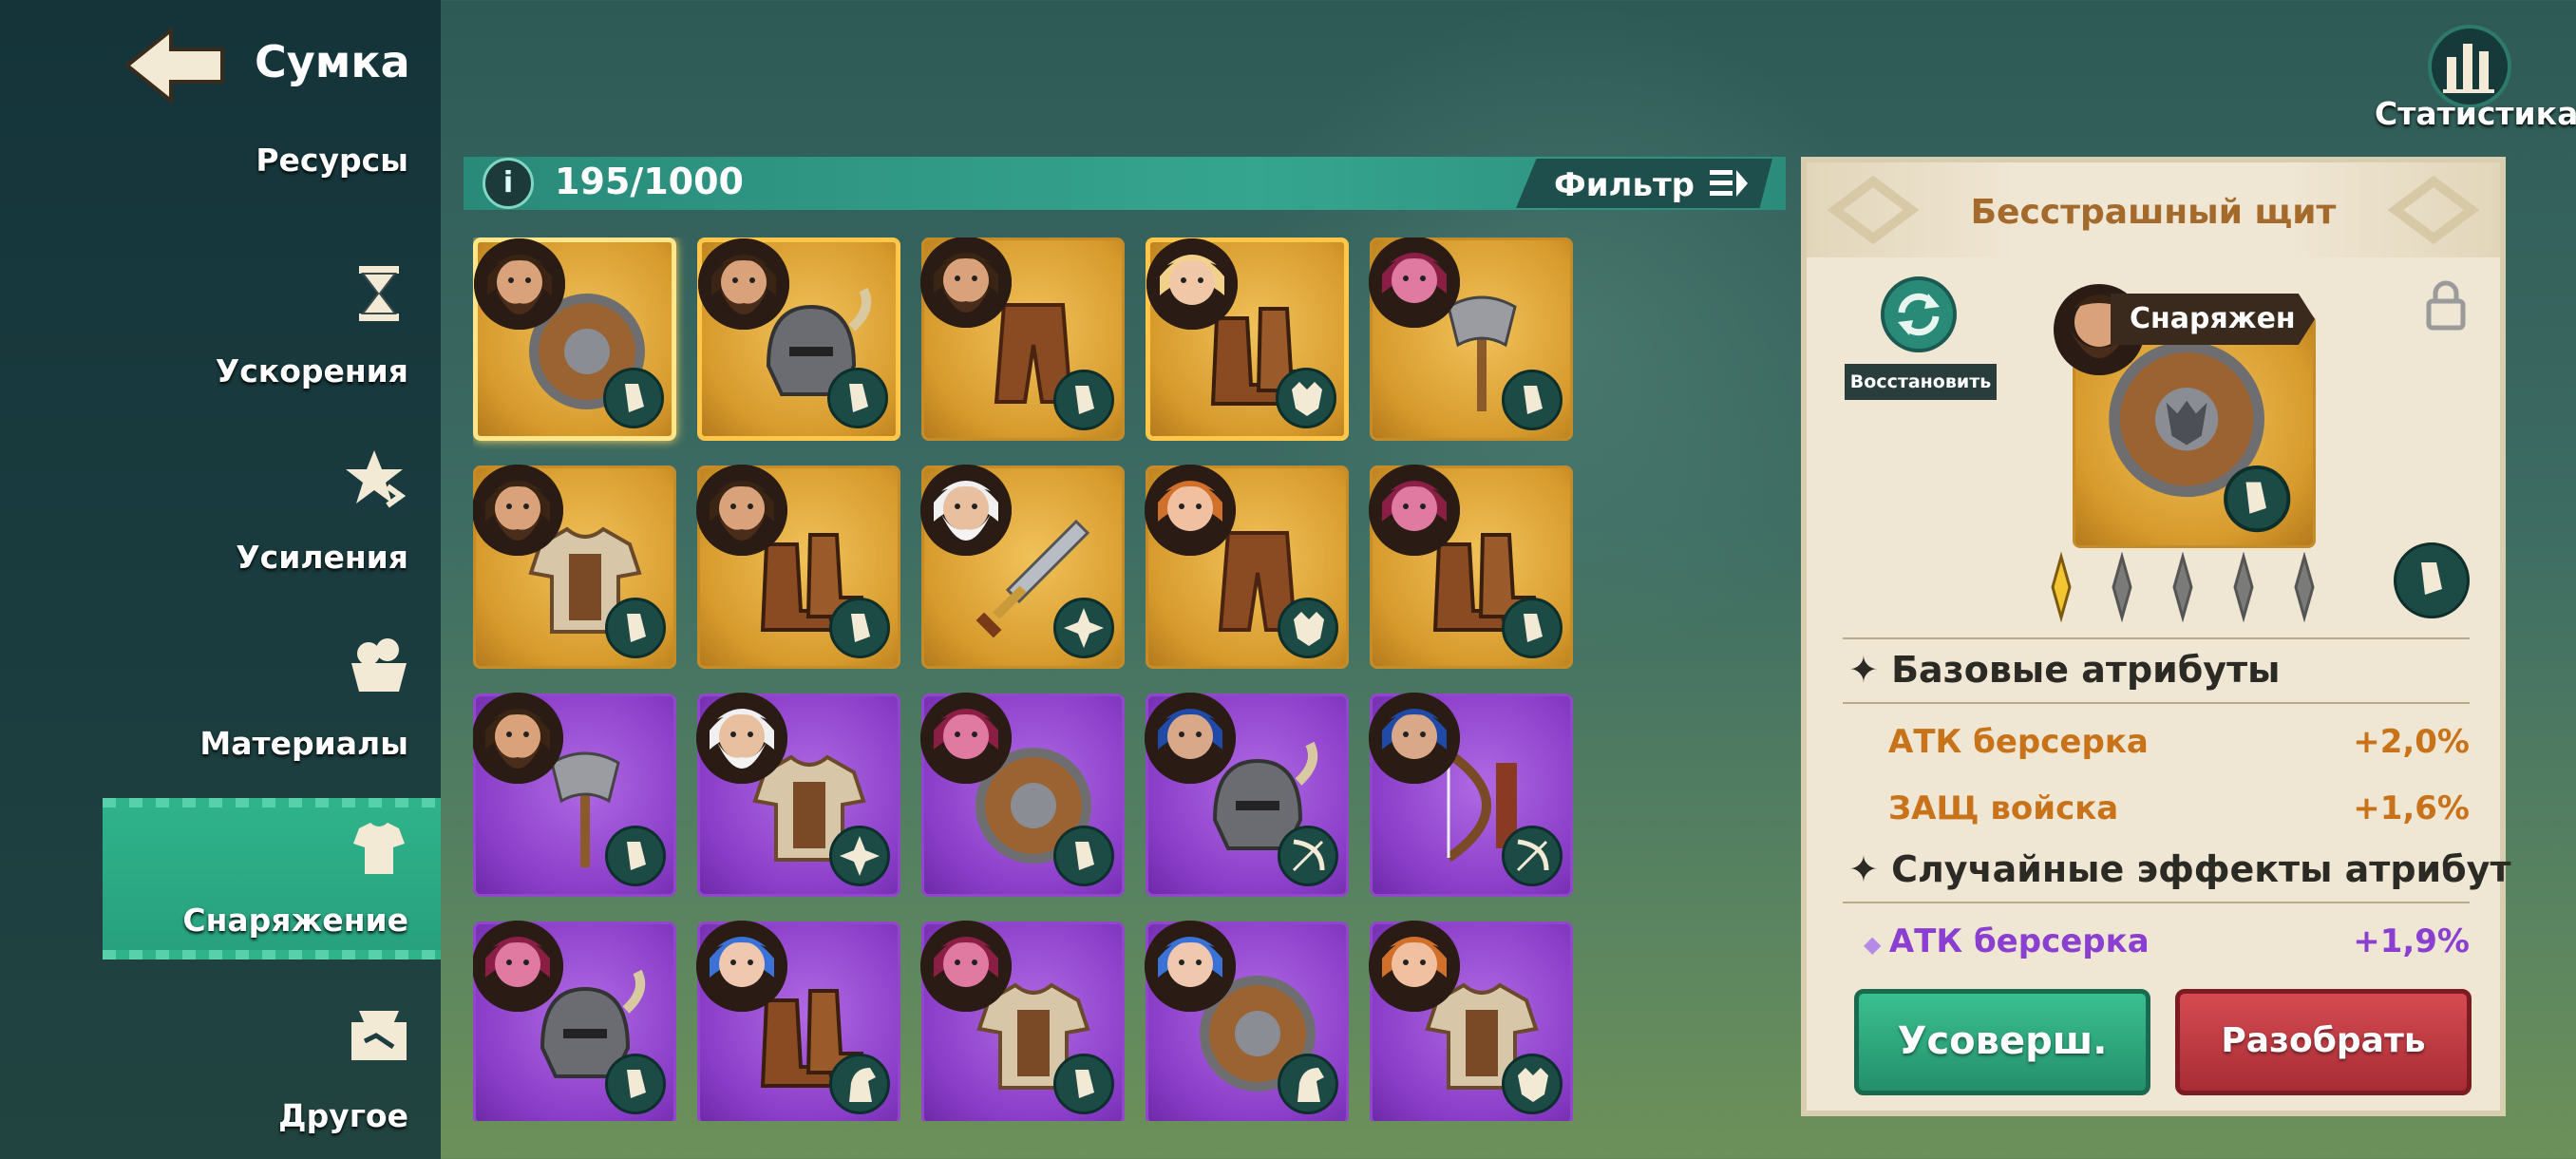  I want to click on hero-portrait-ginger, so click(1414, 966).